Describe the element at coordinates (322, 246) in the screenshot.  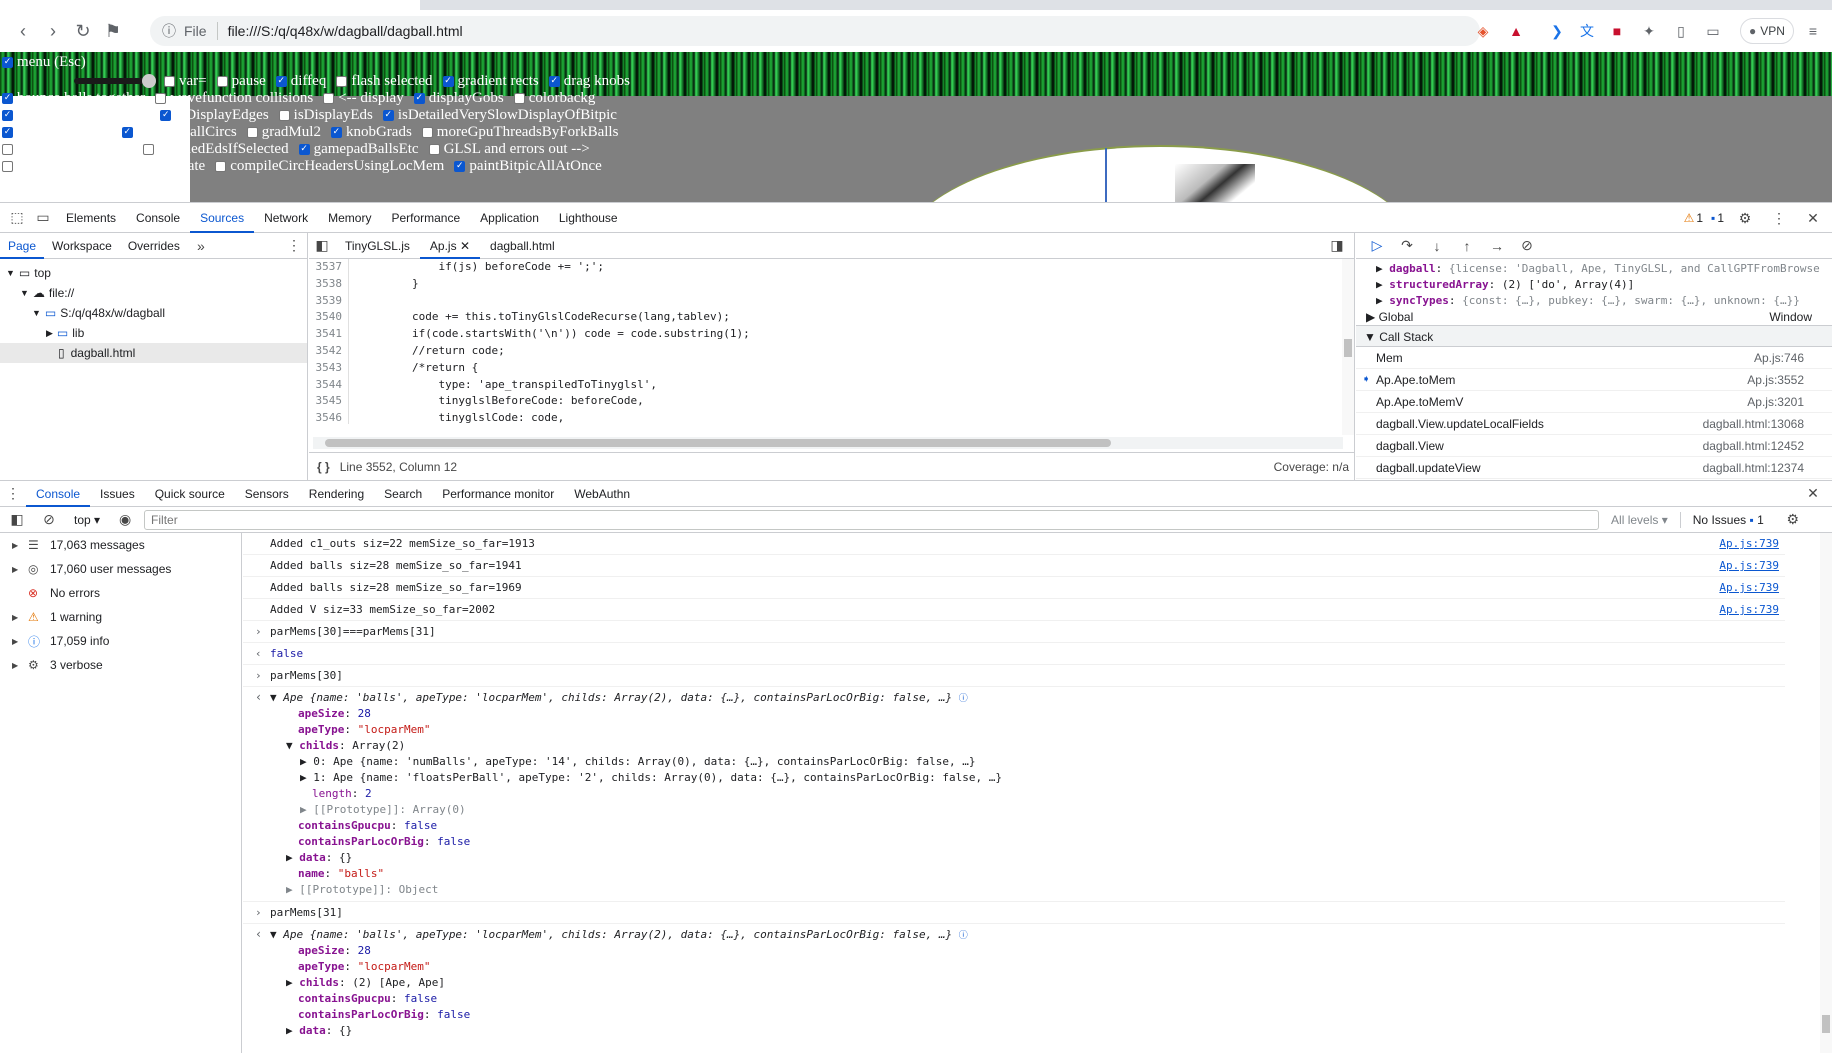
I see `toggle-navigator-icon: ◧` at that location.